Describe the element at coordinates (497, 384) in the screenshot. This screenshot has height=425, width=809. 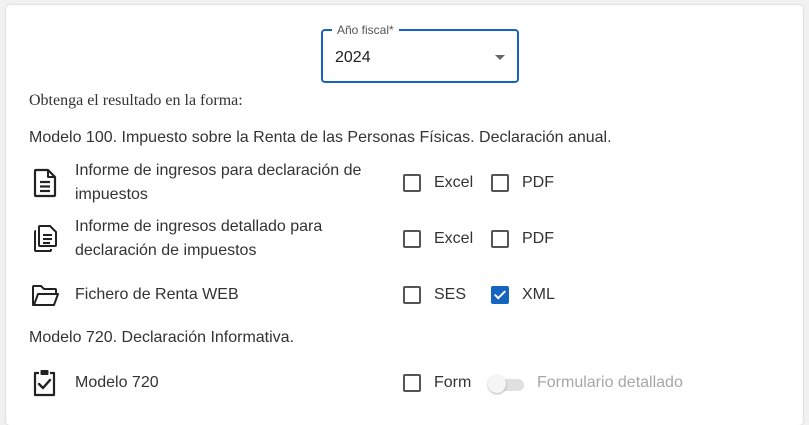
I see `toggle-thumb` at that location.